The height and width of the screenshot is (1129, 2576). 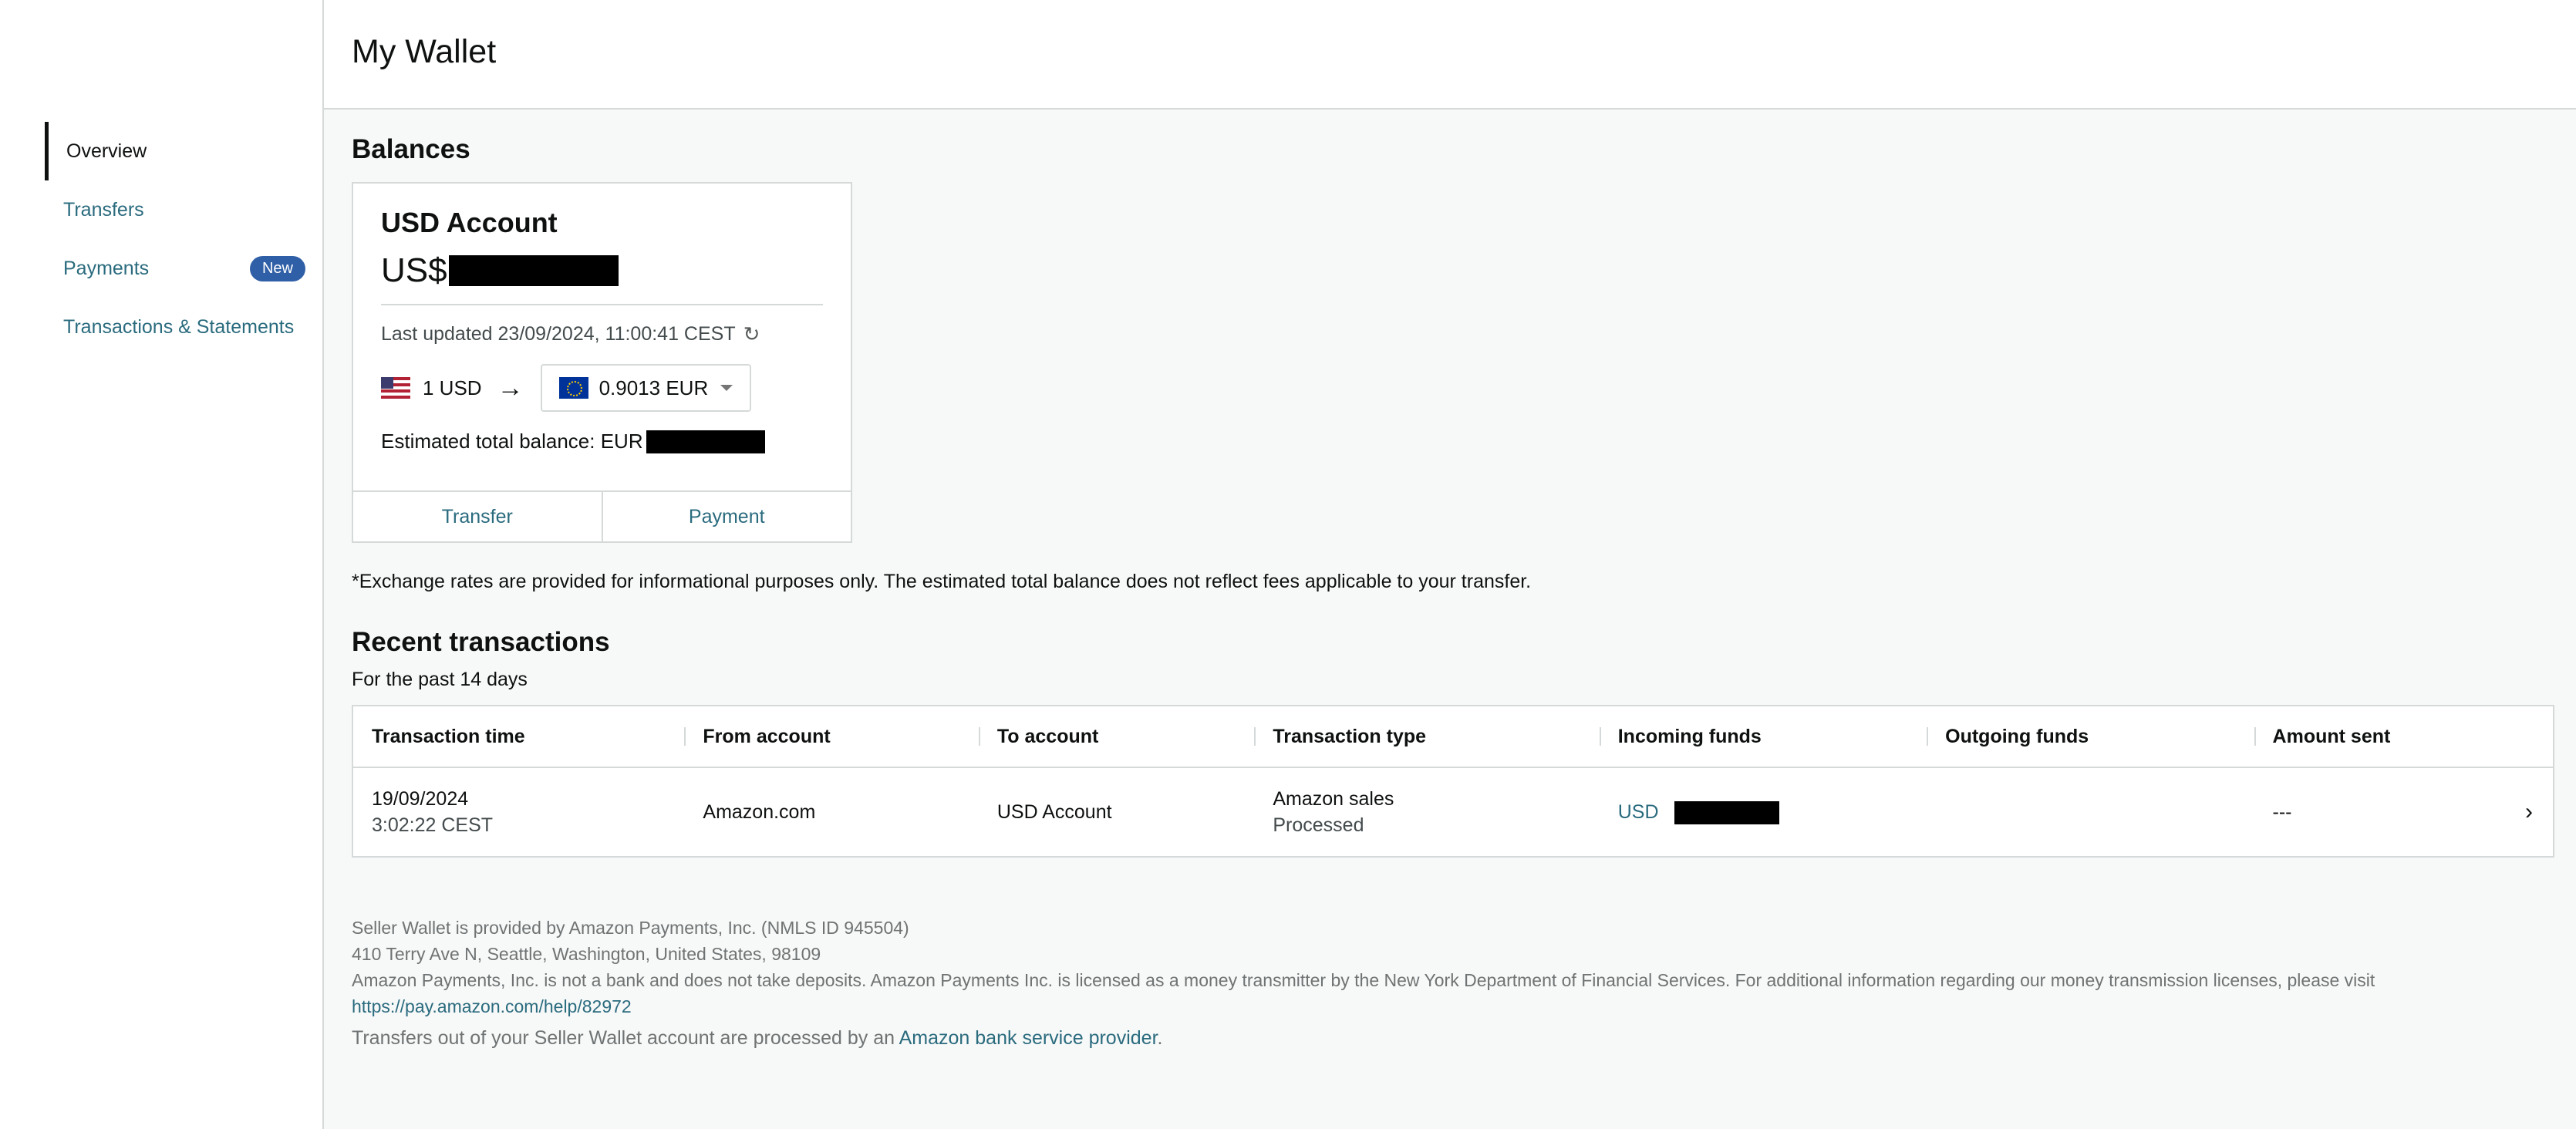 What do you see at coordinates (2529, 812) in the screenshot?
I see `chevron-right-icon: ›` at bounding box center [2529, 812].